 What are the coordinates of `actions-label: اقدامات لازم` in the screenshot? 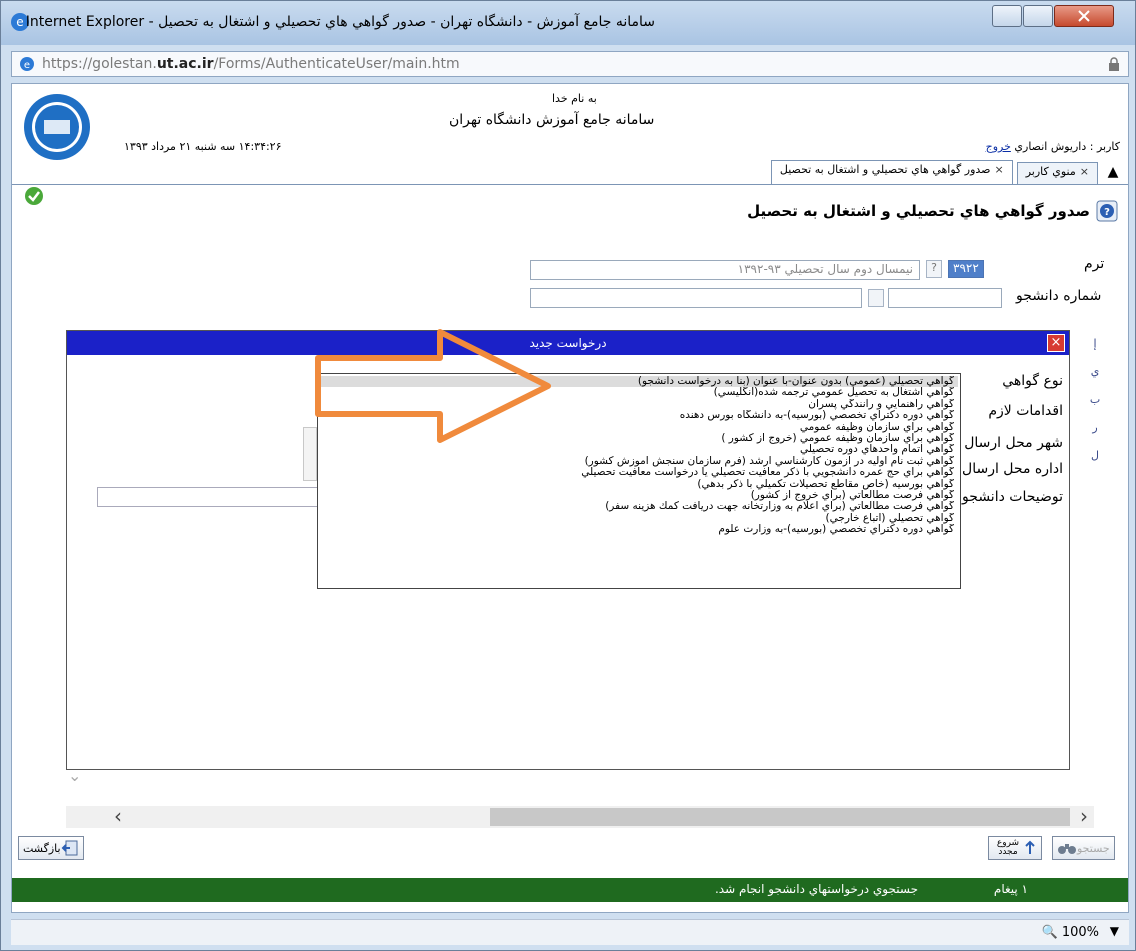 It's located at (1025, 411).